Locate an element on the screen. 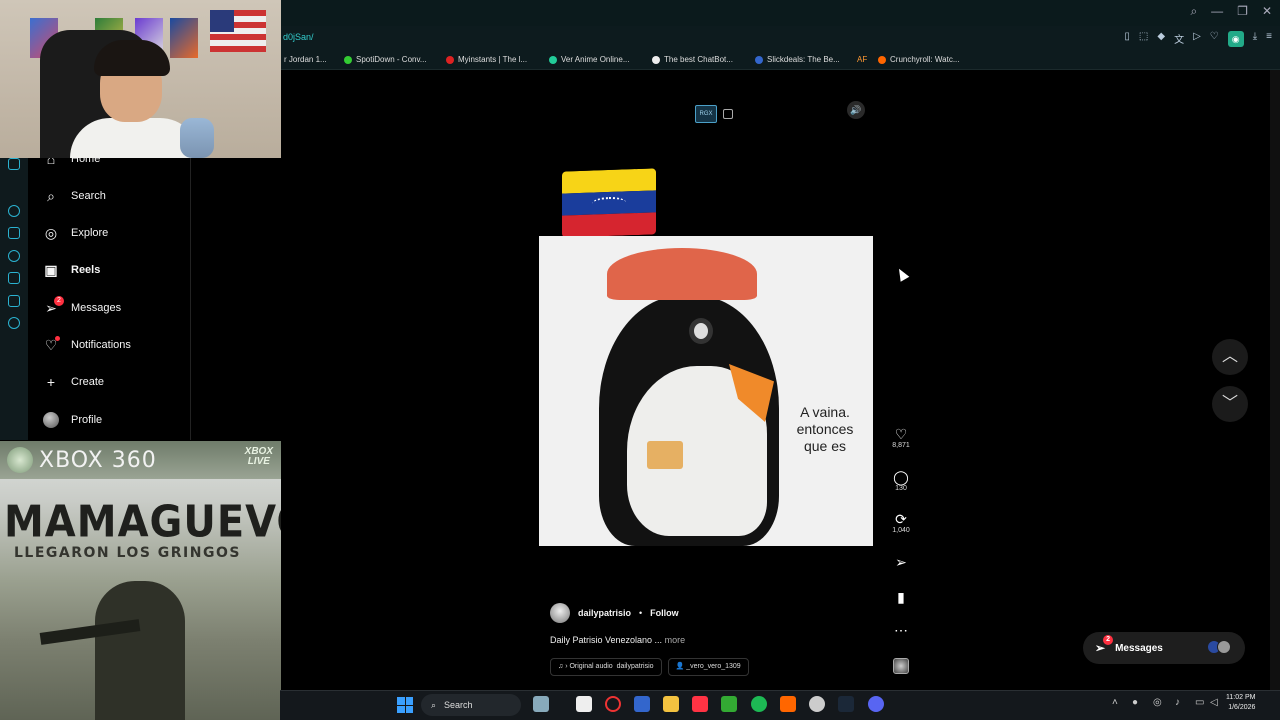  scrollbar is located at coordinates (1275, 380).